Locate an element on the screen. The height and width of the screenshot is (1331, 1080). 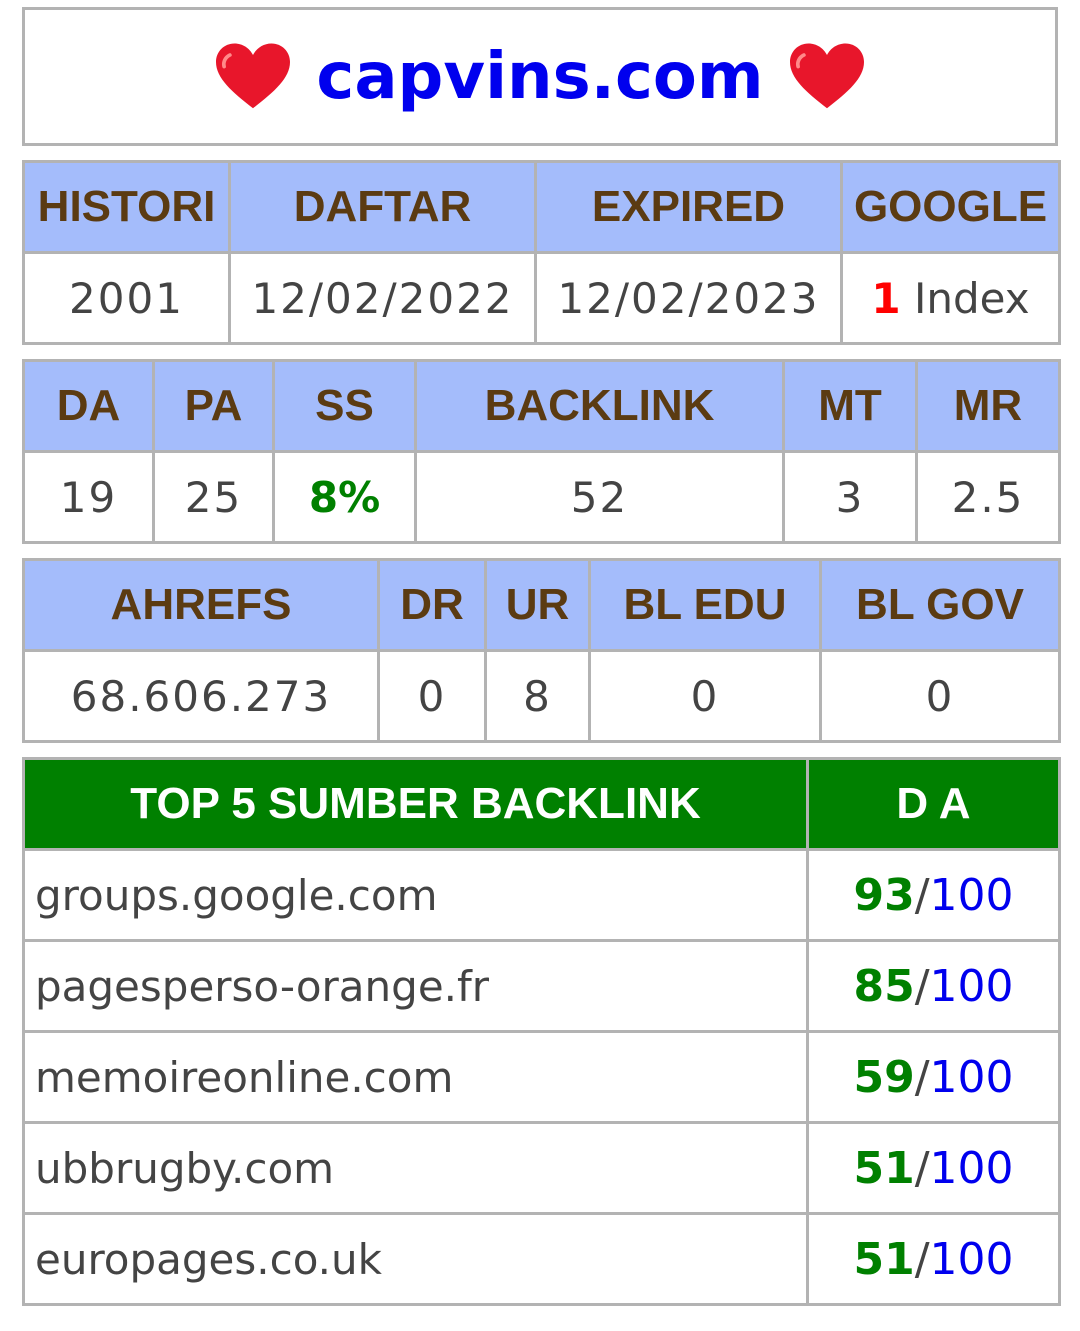
backlink-site: pagesperso-orange.fr is located at coordinates (415, 986).